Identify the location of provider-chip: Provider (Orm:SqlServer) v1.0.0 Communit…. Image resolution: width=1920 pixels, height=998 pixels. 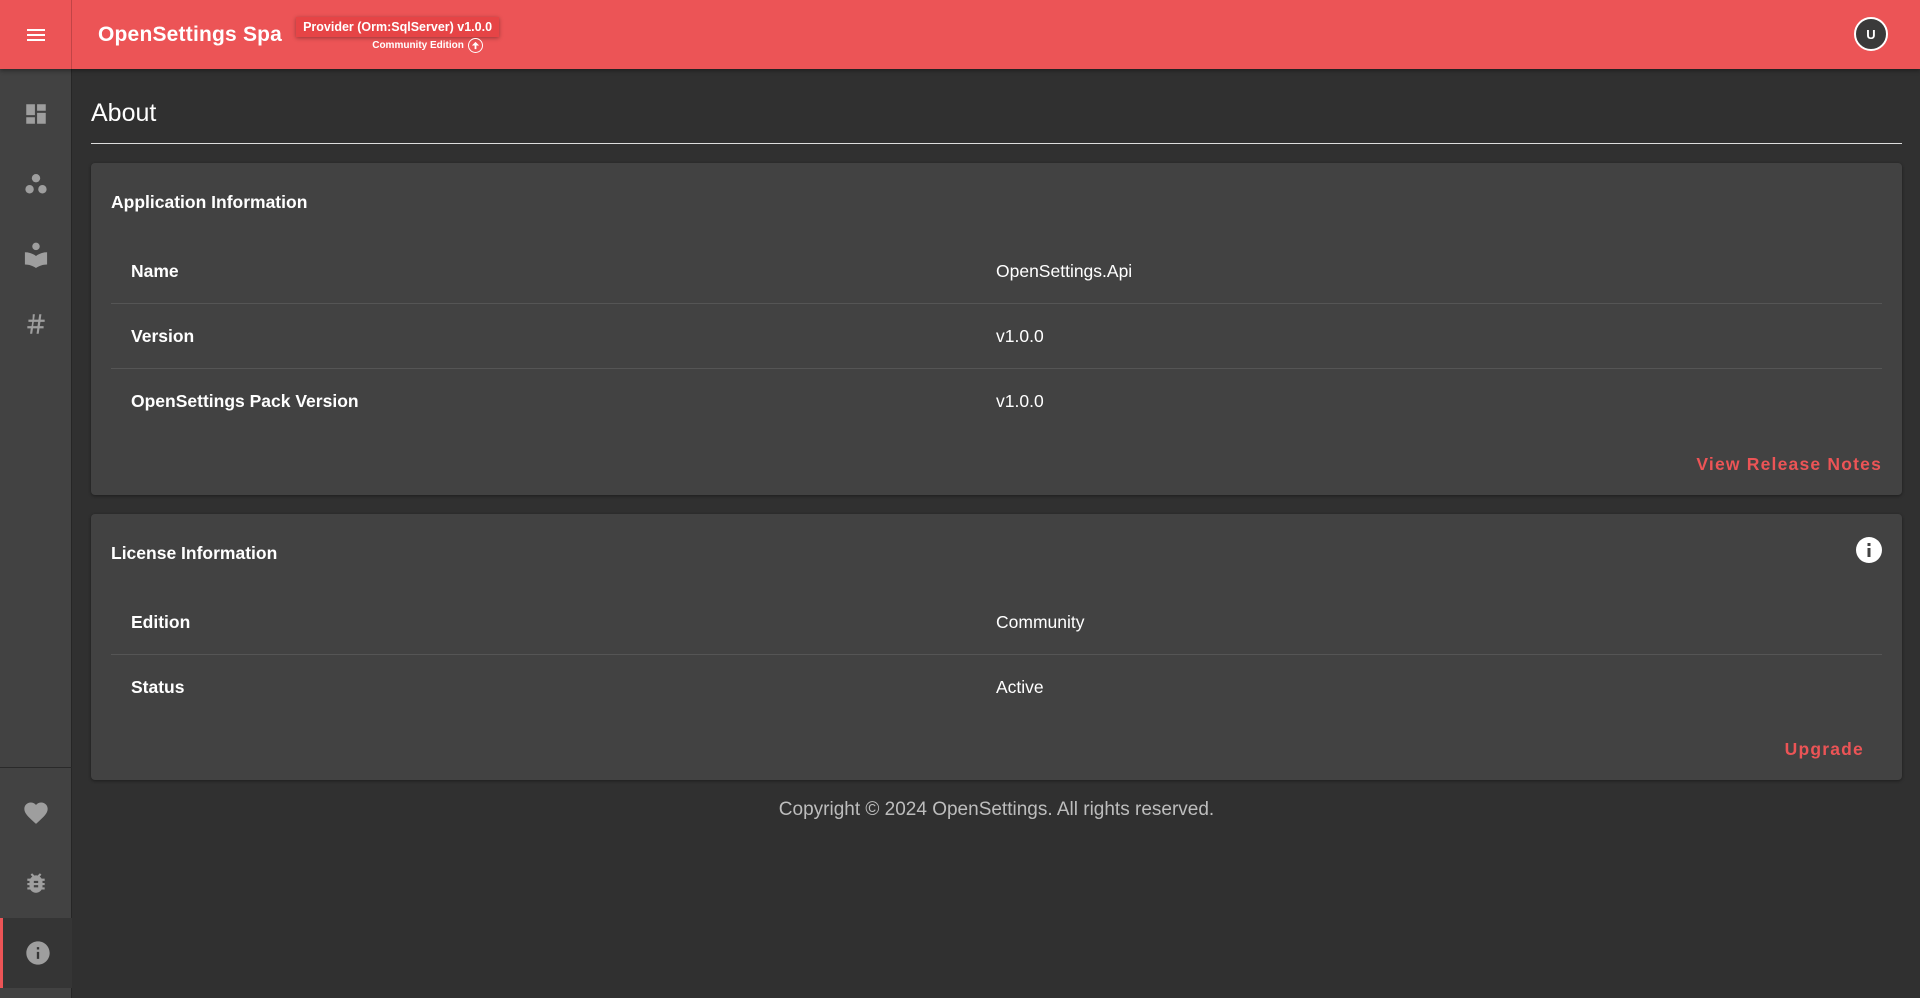
(398, 35).